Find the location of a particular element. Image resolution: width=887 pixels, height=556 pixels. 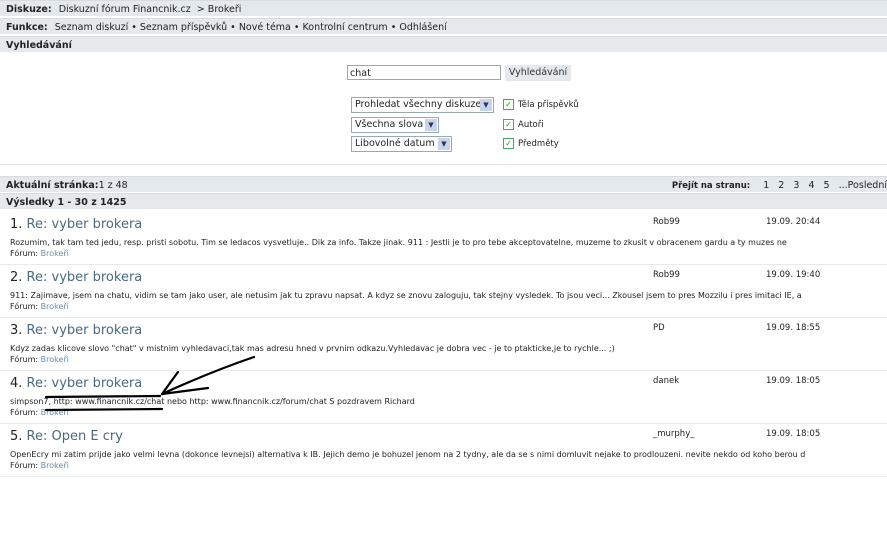

hand-drawn-arrow-annotation is located at coordinates (150, 383).